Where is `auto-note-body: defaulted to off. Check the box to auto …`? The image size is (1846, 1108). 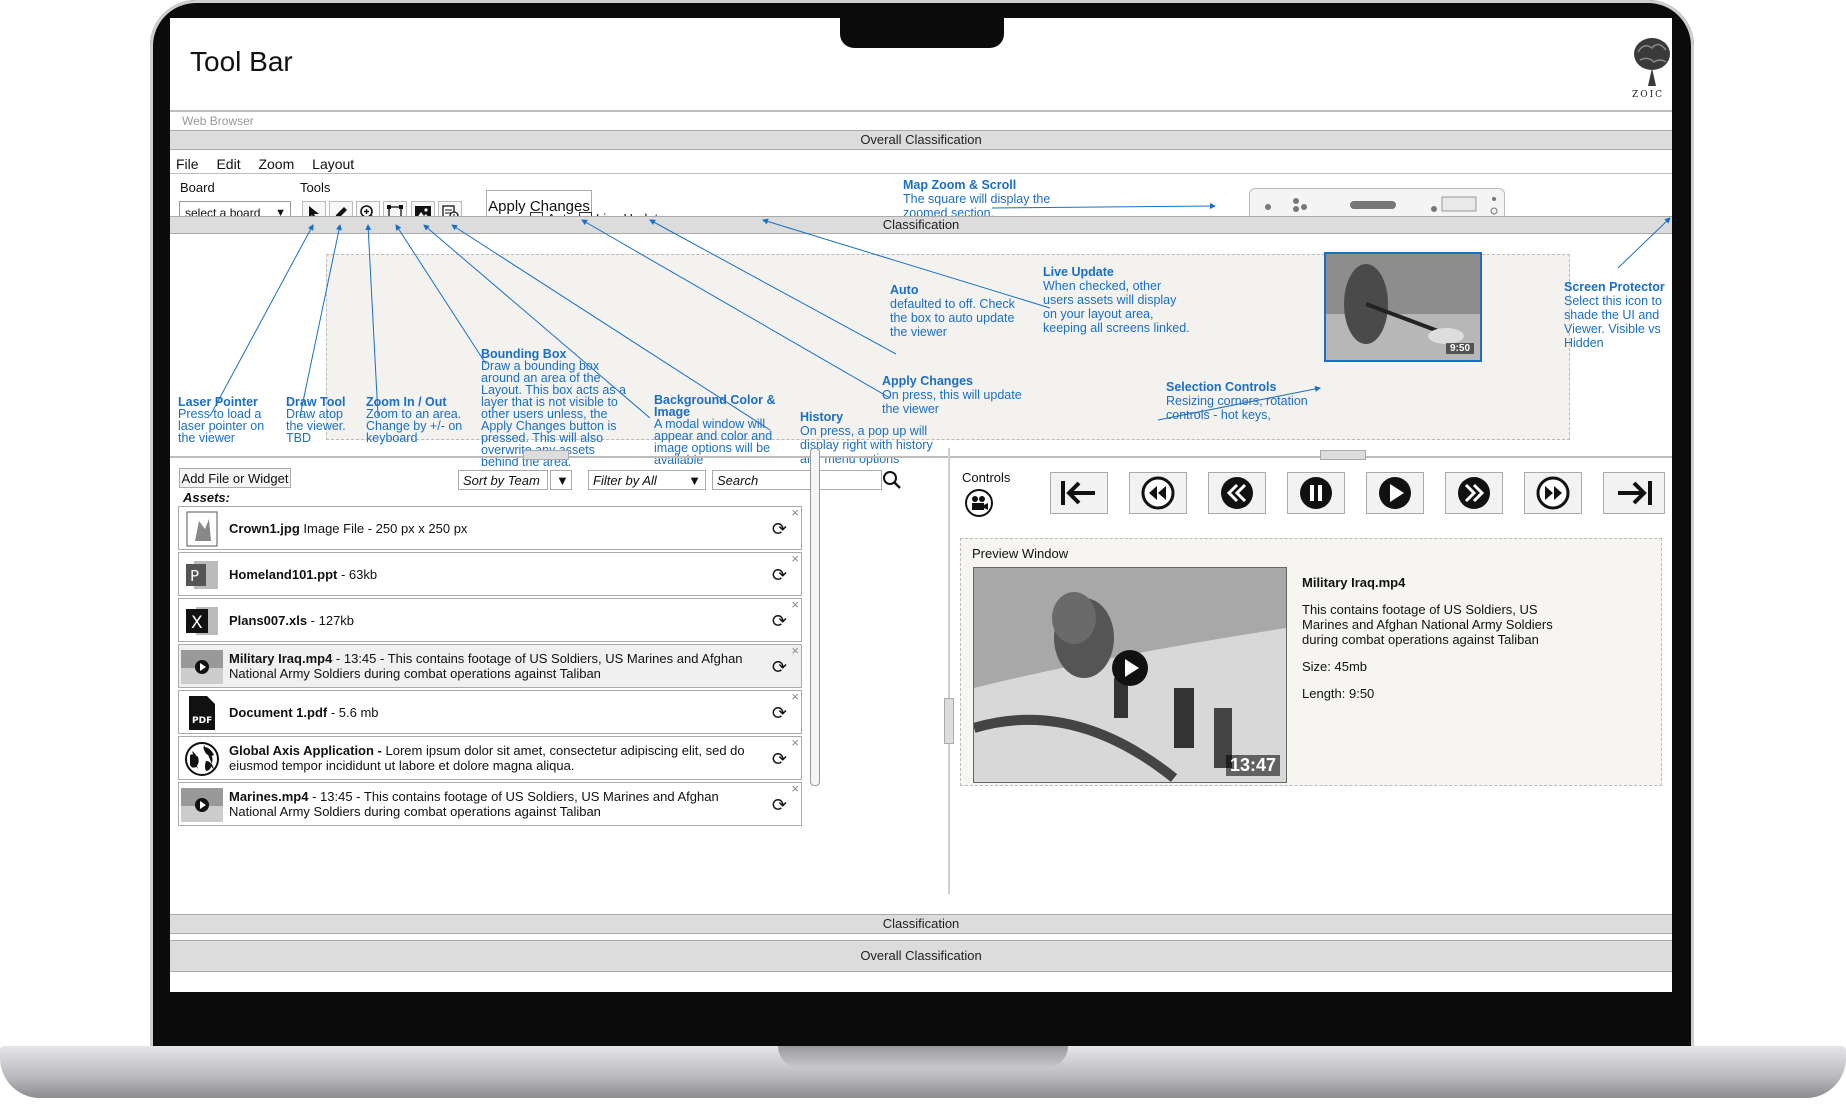
auto-note-body: defaulted to off. Check the box to auto … is located at coordinates (952, 318).